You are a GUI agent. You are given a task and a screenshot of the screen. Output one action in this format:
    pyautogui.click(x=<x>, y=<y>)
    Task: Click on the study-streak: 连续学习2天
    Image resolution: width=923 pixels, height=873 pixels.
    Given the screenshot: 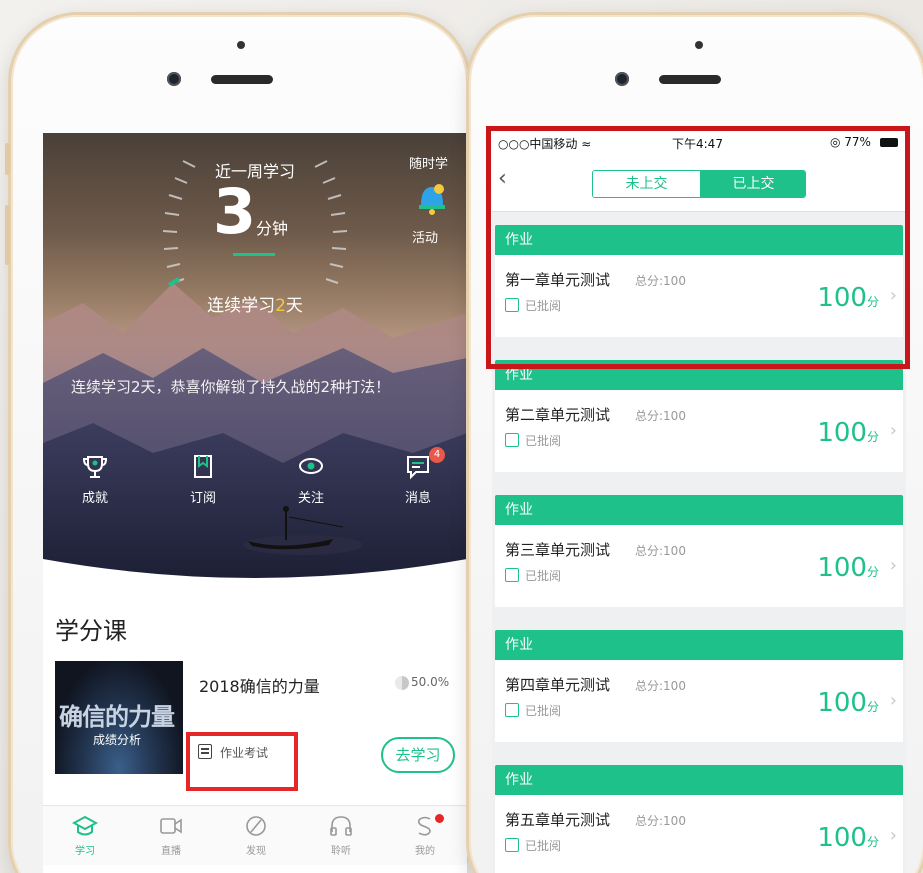 What is the action you would take?
    pyautogui.click(x=255, y=303)
    